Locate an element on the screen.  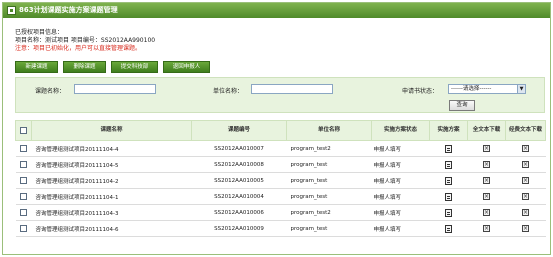
col-plan-status: 实施方案状态 is located at coordinates (400, 130).